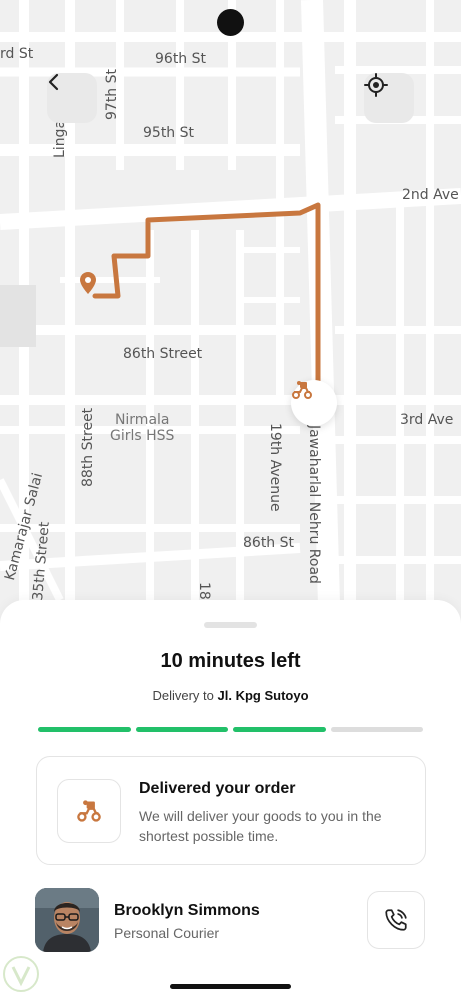 The width and height of the screenshot is (461, 1000). I want to click on status-icon-box, so click(89, 811).